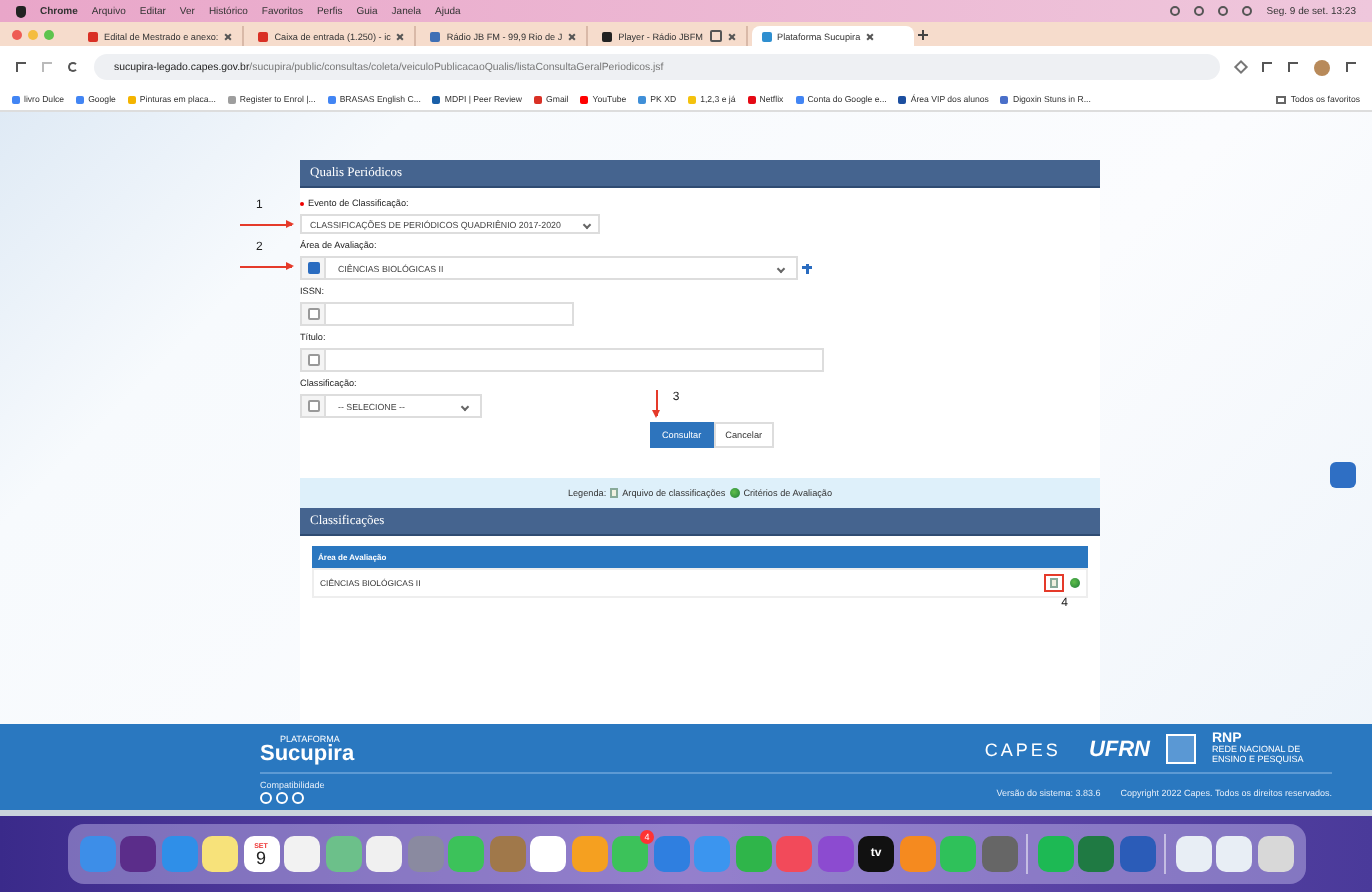 Image resolution: width=1372 pixels, height=892 pixels. Describe the element at coordinates (923, 34) in the screenshot. I see `new-tab-icon` at that location.